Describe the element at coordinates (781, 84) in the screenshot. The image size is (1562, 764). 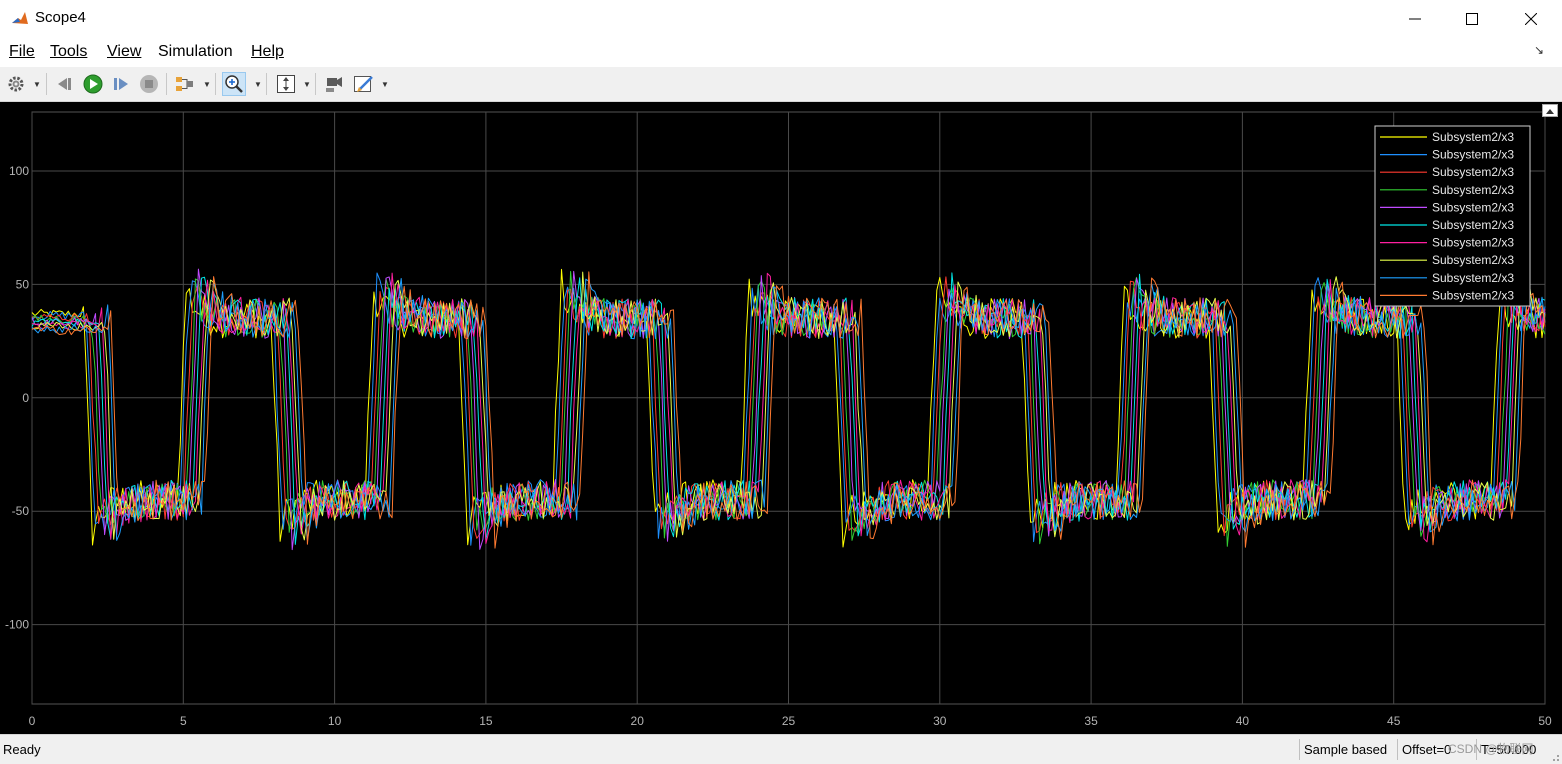
I see `toolbar: ▼ ▼ ▼ ▼ ▼` at that location.